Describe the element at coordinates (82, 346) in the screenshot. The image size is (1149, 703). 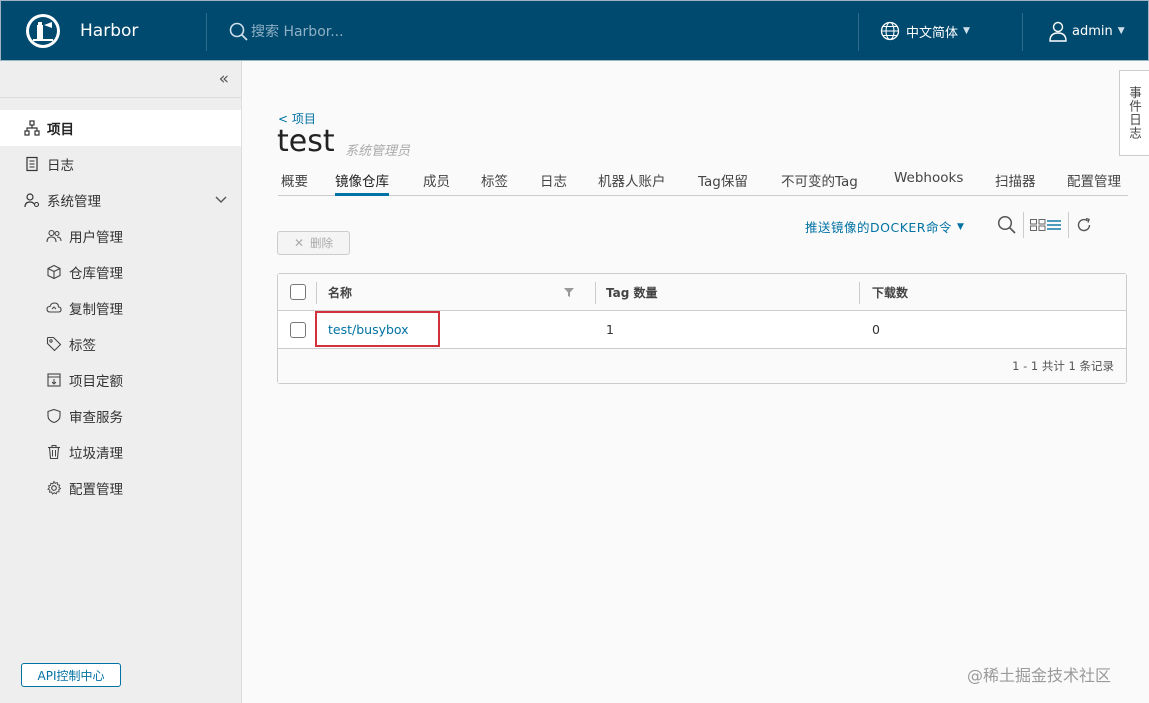
I see `sidebar-item-label: 标签` at that location.